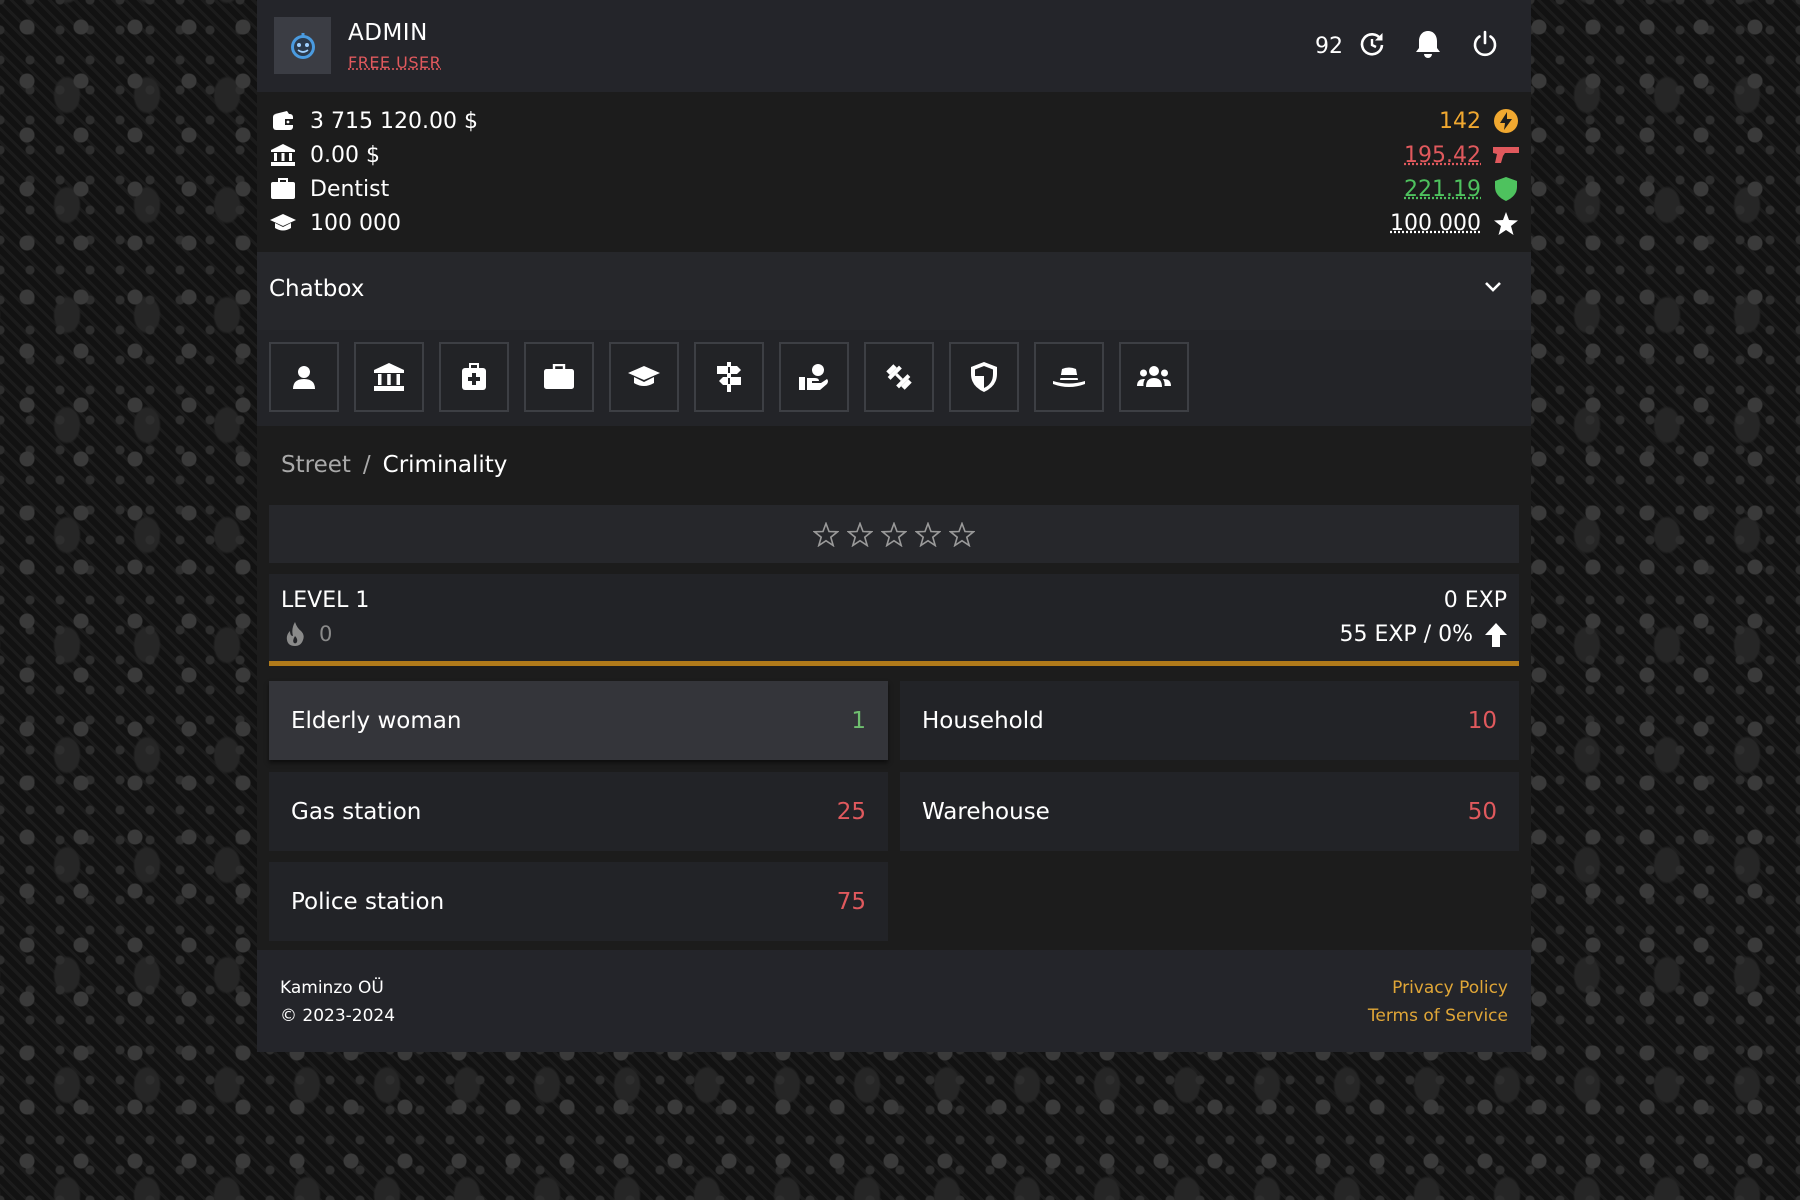 Image resolution: width=1800 pixels, height=1200 pixels. I want to click on nav-gang-button, so click(1154, 377).